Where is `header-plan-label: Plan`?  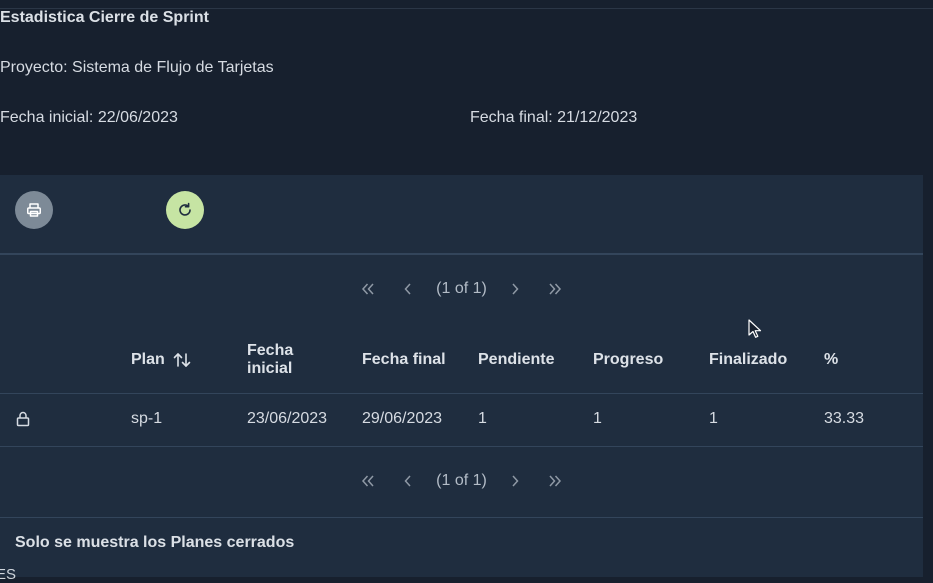 header-plan-label: Plan is located at coordinates (148, 359).